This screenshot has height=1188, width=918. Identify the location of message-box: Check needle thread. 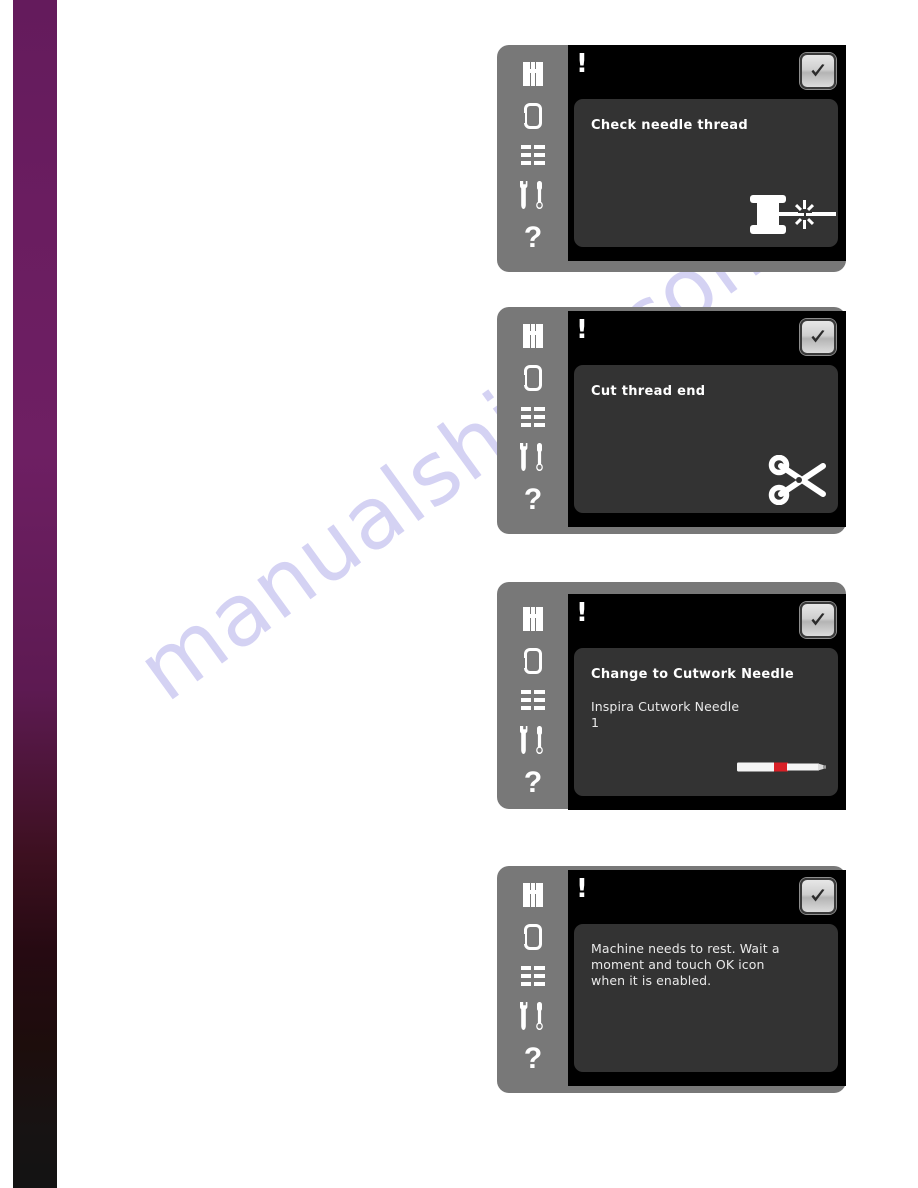
(706, 173).